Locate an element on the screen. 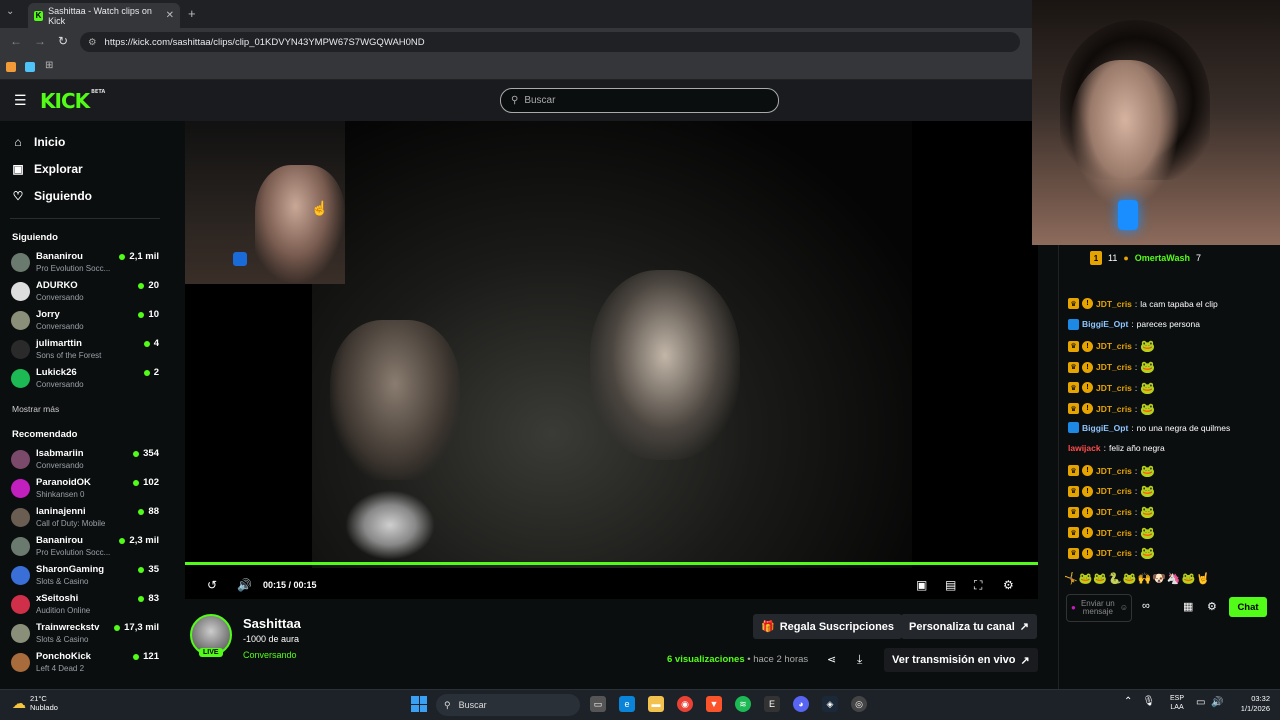 The height and width of the screenshot is (720, 1280). tab-search-icon: ⌄ is located at coordinates (10, 11).